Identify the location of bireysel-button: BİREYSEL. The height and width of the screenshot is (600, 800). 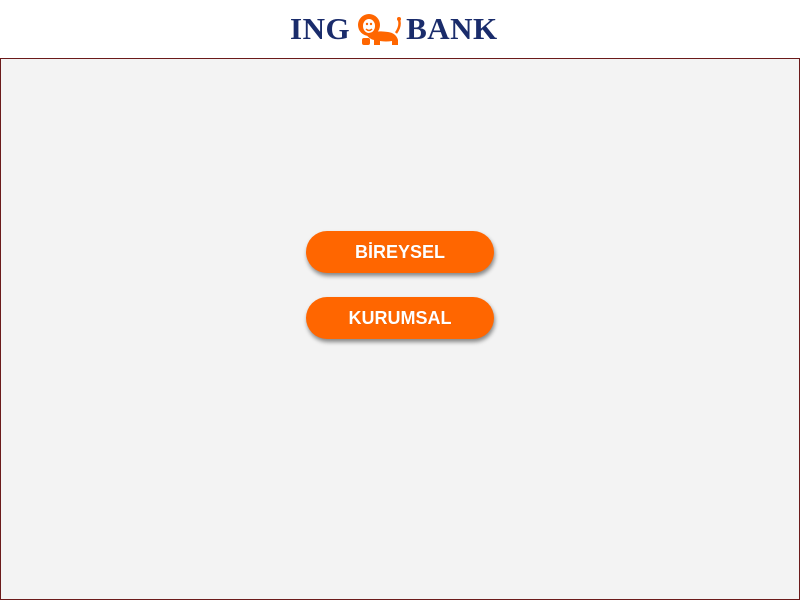
(400, 252).